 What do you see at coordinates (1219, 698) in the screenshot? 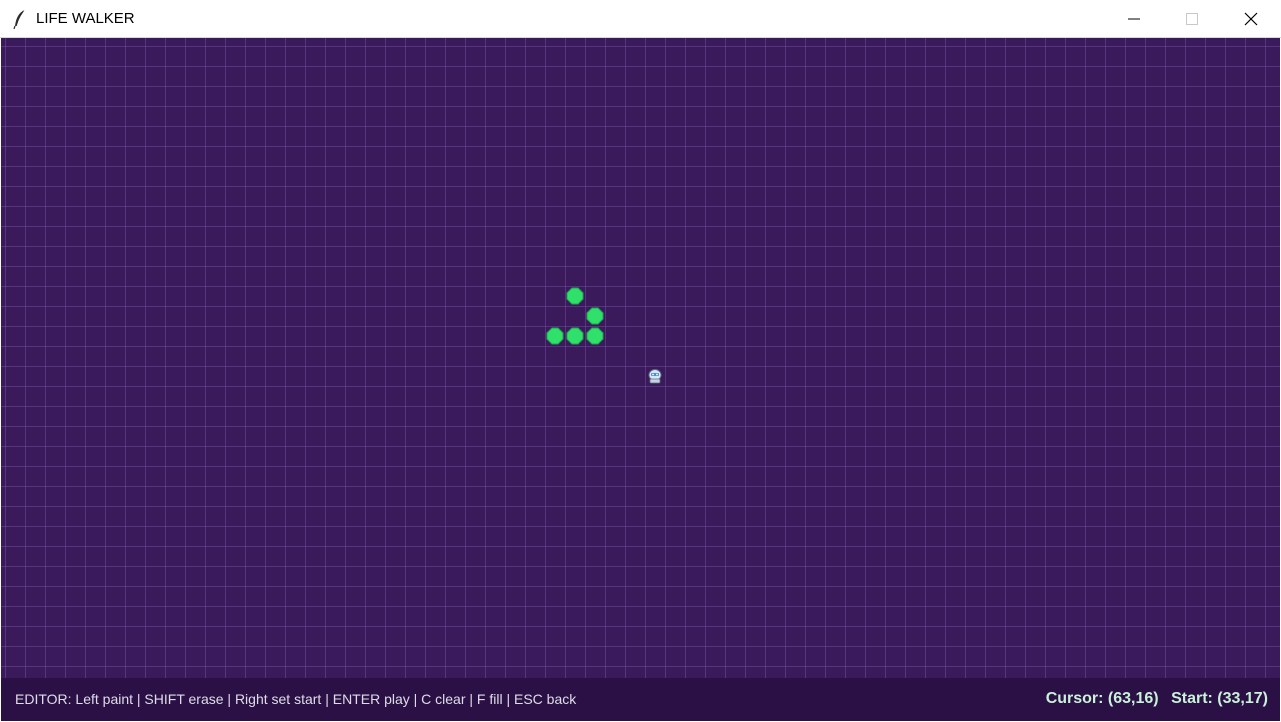
I see `start-coordinates: Start: (33,17)` at bounding box center [1219, 698].